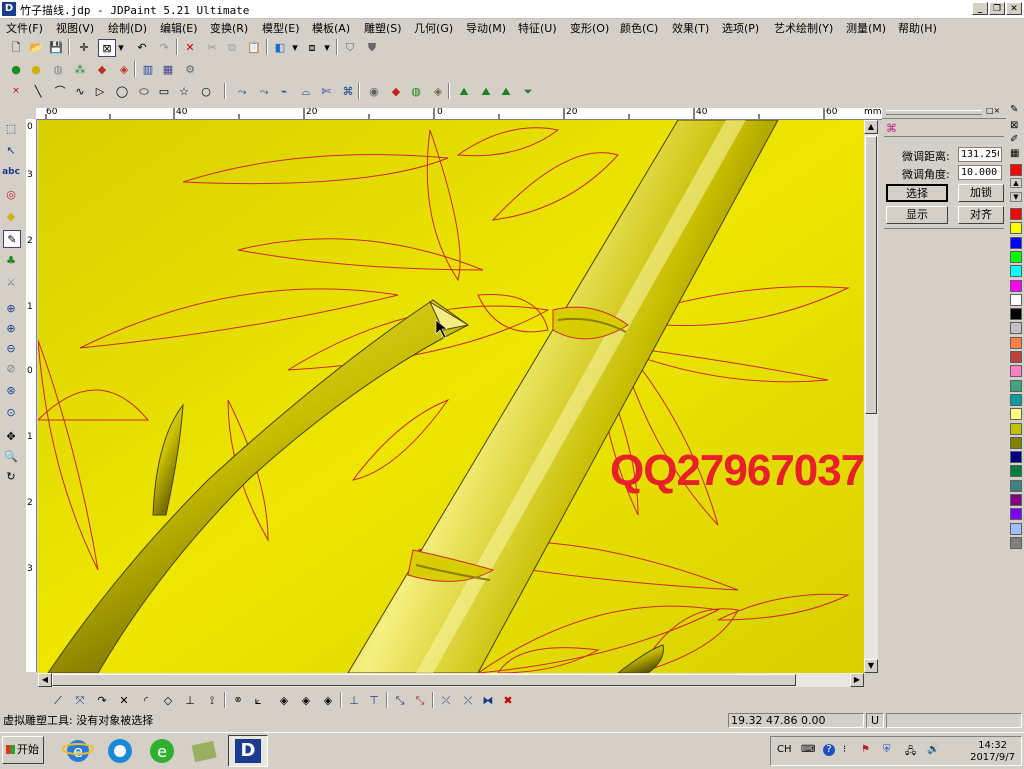 This screenshot has height=769, width=1024. Describe the element at coordinates (1016, 197) in the screenshot. I see `palette-scroll-down: ▼` at that location.